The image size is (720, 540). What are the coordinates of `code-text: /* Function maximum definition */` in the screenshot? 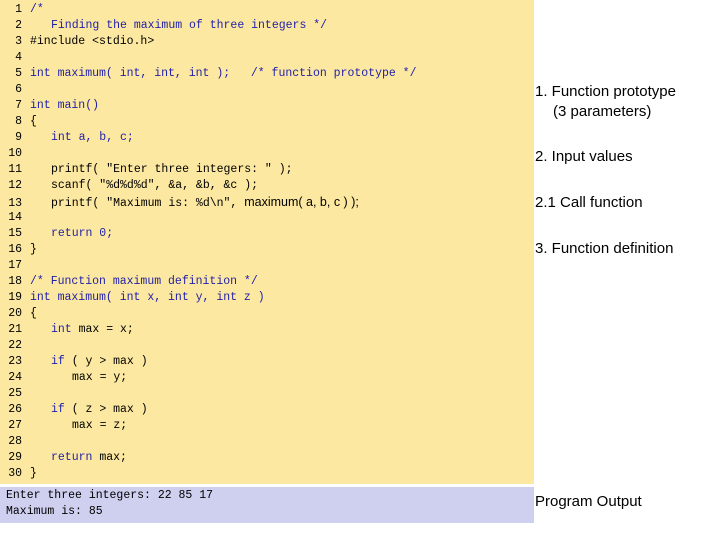 It's located at (144, 281).